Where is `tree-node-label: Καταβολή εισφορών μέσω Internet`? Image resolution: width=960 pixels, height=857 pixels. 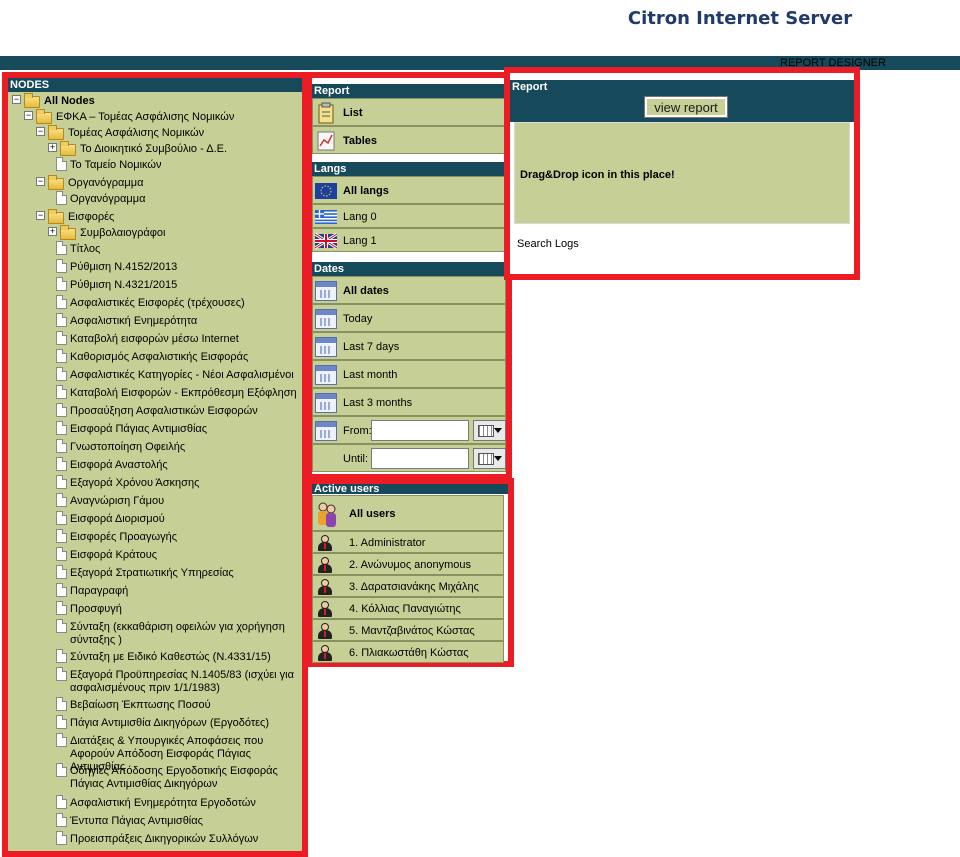
tree-node-label: Καταβολή εισφορών μέσω Internet is located at coordinates (154, 339).